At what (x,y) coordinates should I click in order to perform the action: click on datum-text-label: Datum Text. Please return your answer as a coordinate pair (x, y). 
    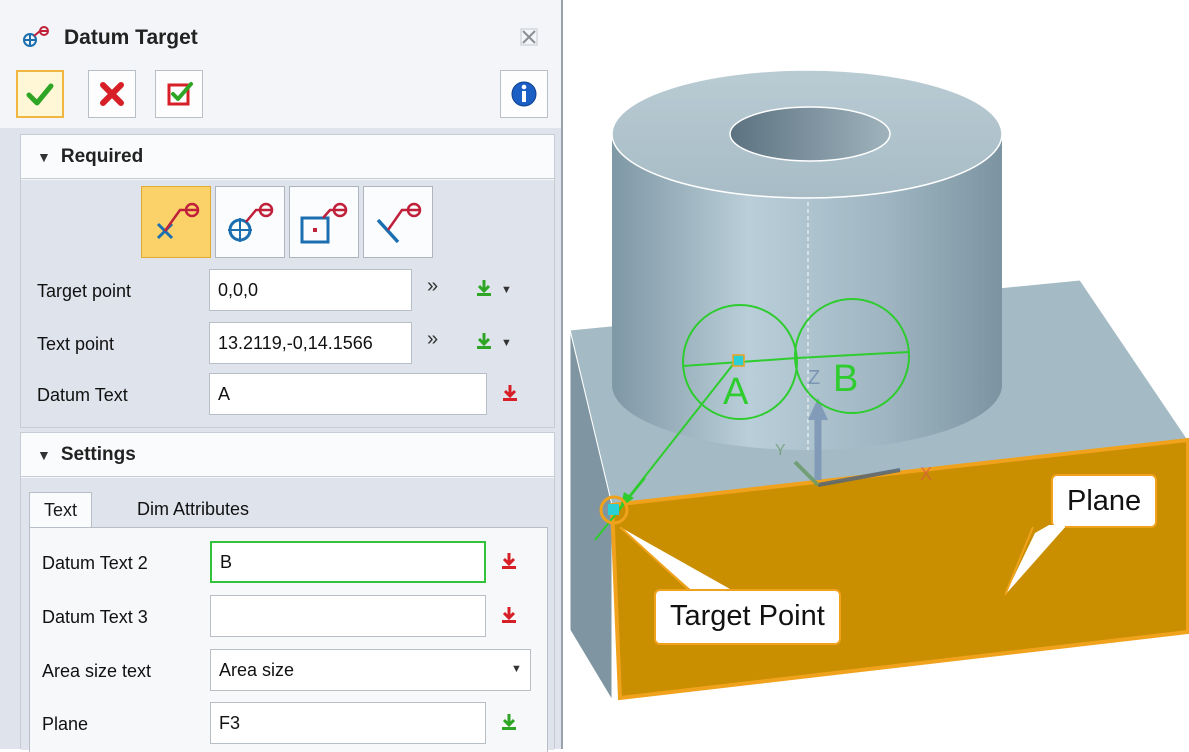
    Looking at the image, I should click on (82, 395).